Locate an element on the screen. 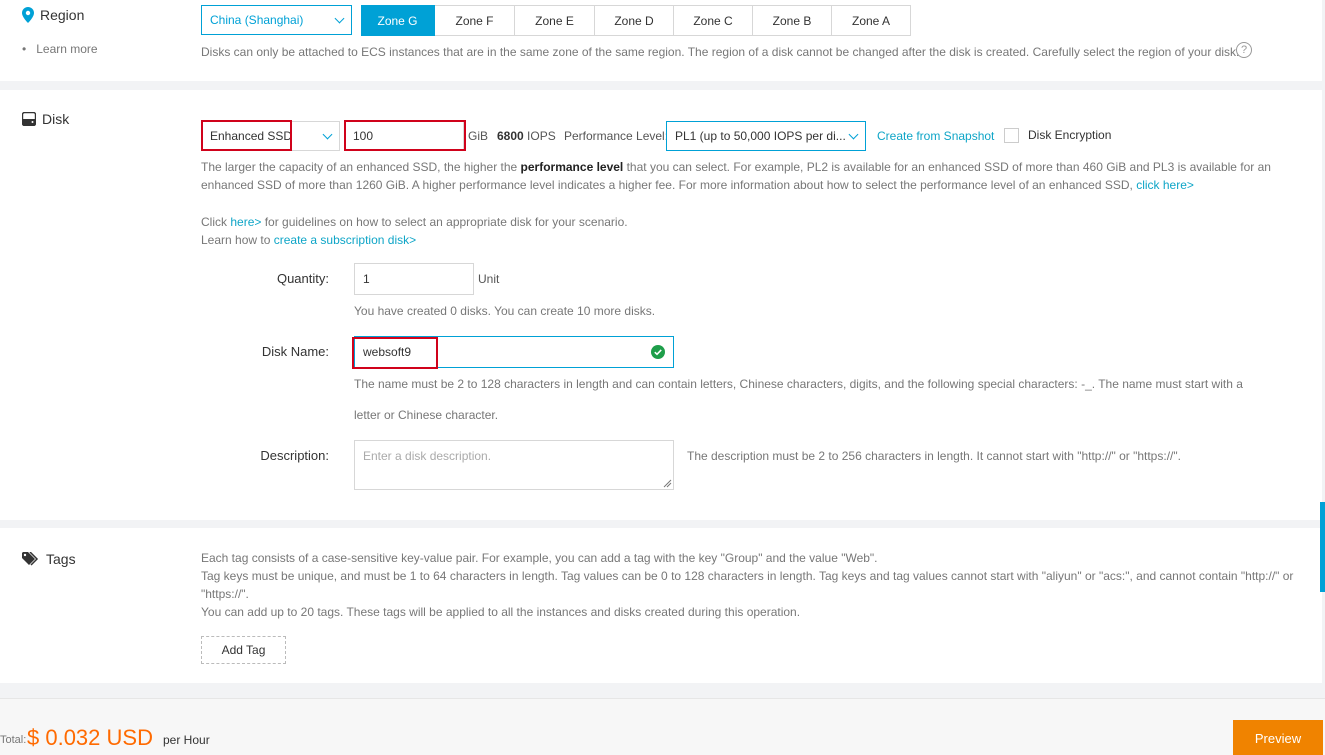  quantity-input: 1 is located at coordinates (414, 279).